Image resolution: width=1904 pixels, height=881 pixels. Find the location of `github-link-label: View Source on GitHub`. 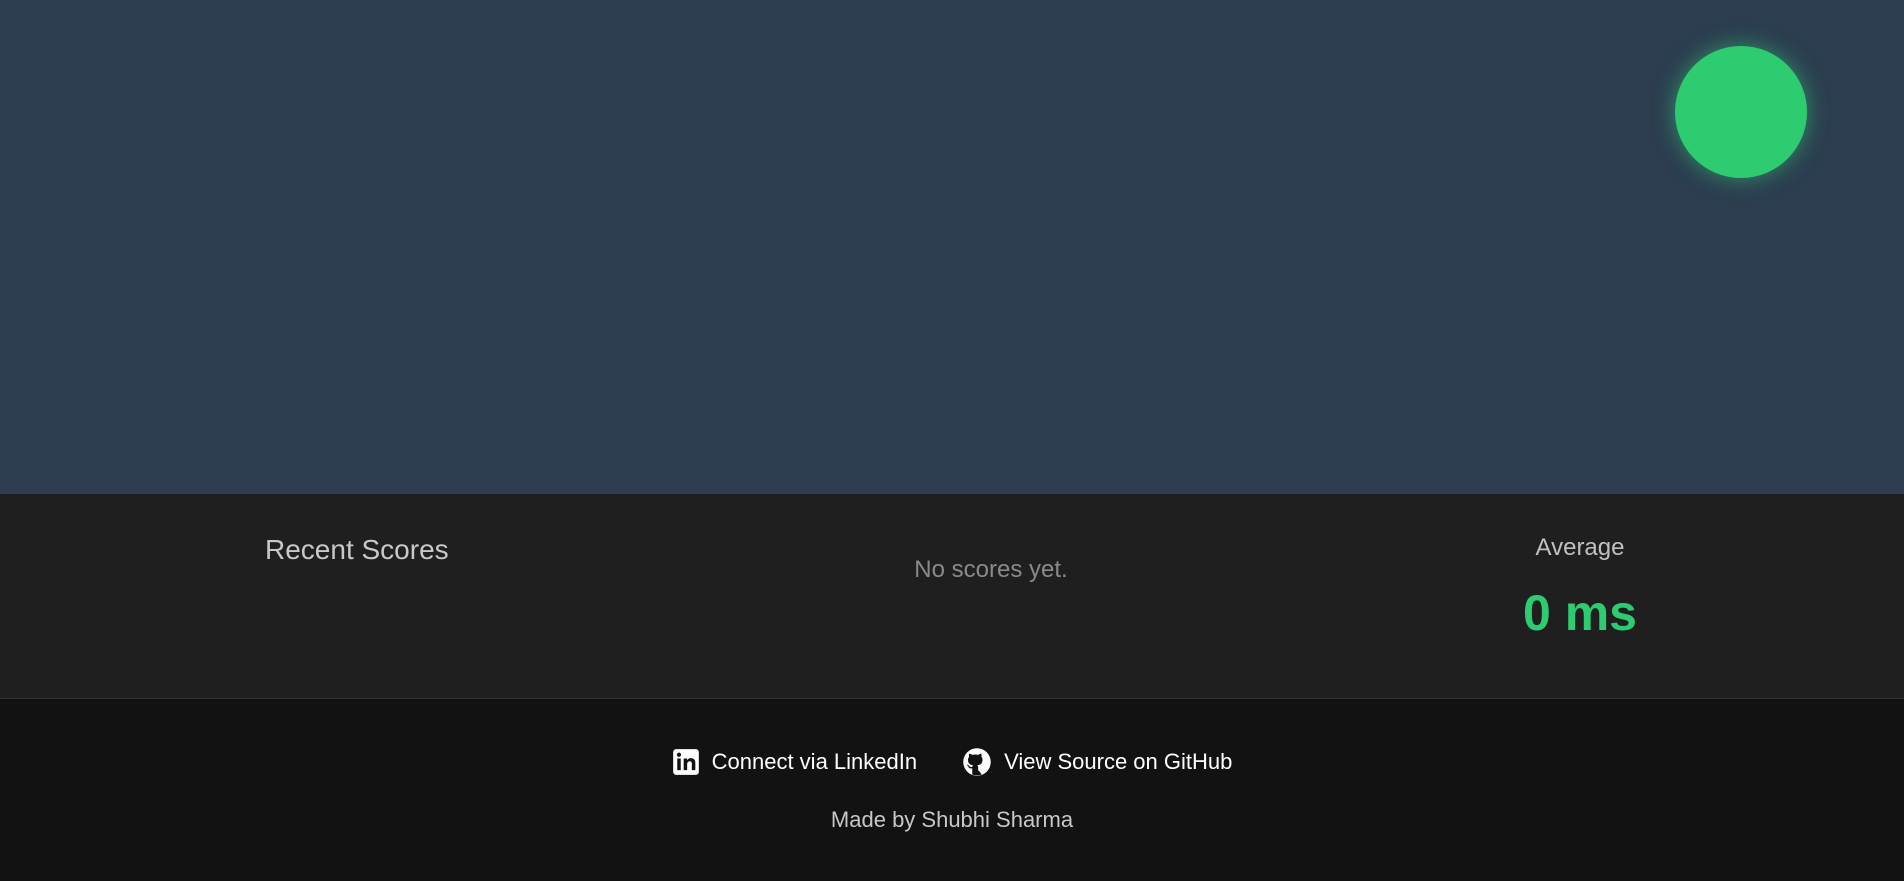

github-link-label: View Source on GitHub is located at coordinates (1118, 761).